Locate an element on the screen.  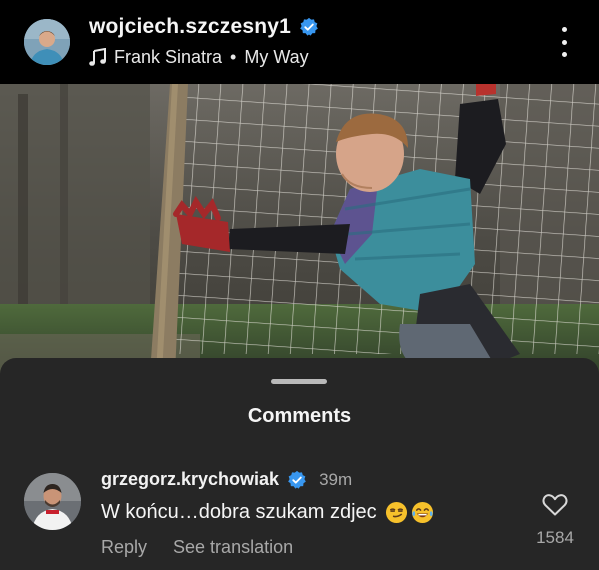
comment-timestamp: 39m is located at coordinates (336, 479).